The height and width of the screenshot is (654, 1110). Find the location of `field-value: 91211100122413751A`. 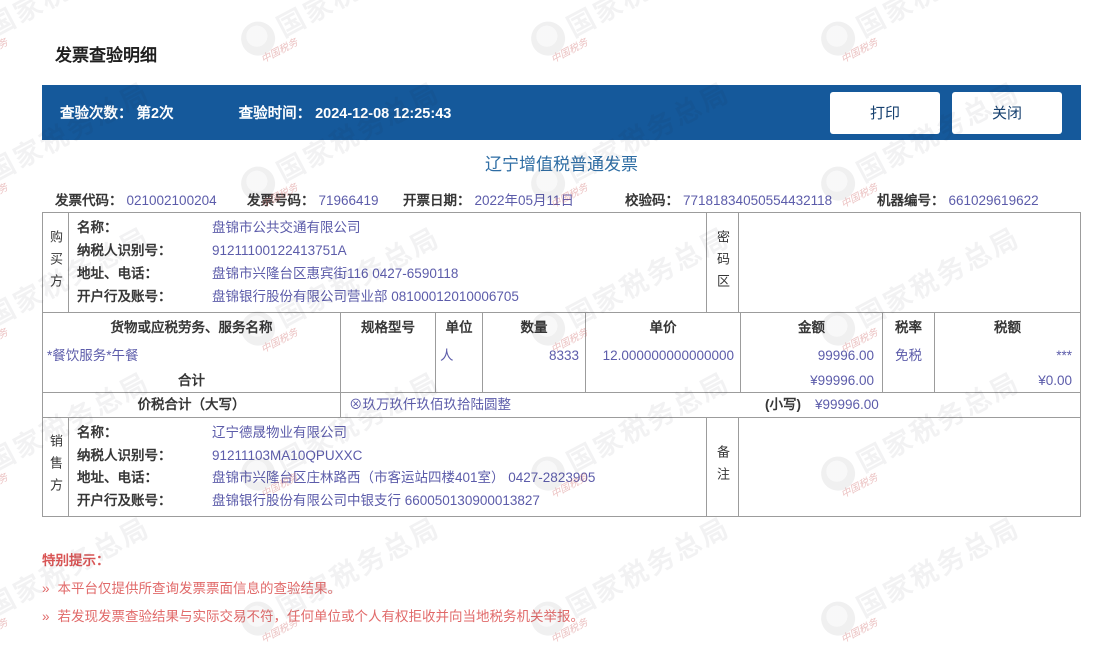

field-value: 91211100122413751A is located at coordinates (279, 250).